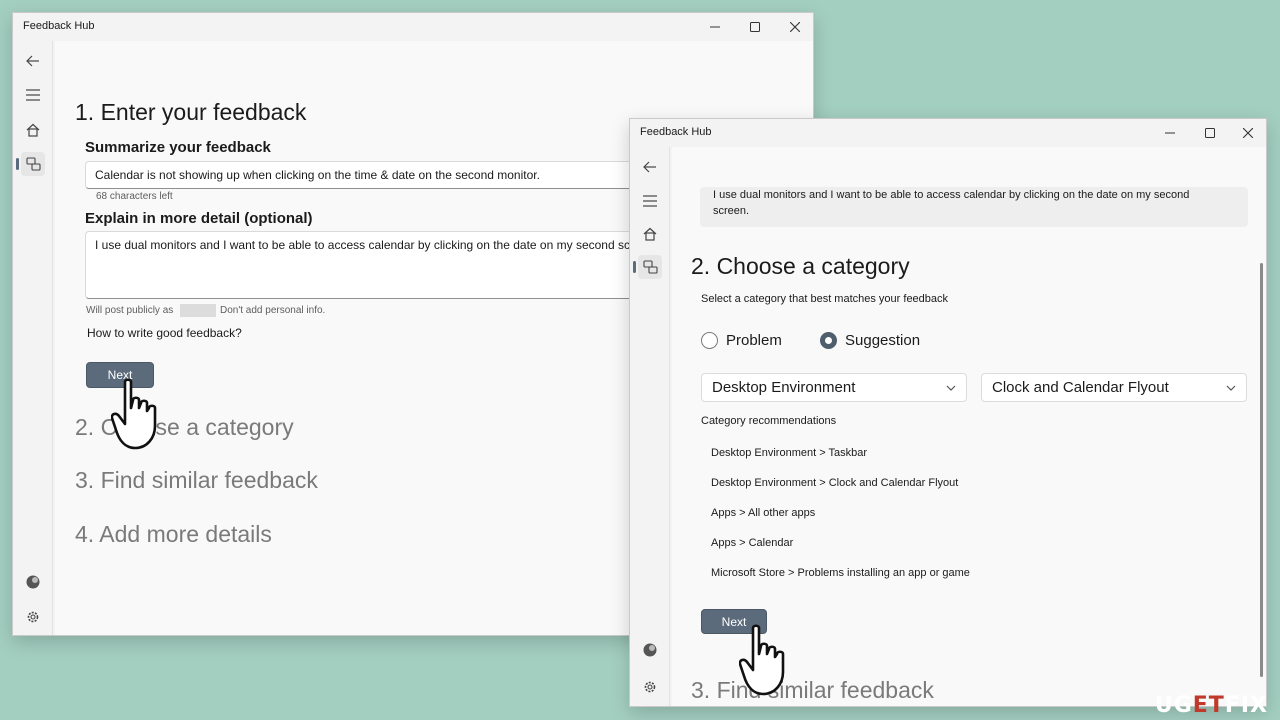 The width and height of the screenshot is (1280, 720). I want to click on radio-problem: Problem, so click(741, 340).